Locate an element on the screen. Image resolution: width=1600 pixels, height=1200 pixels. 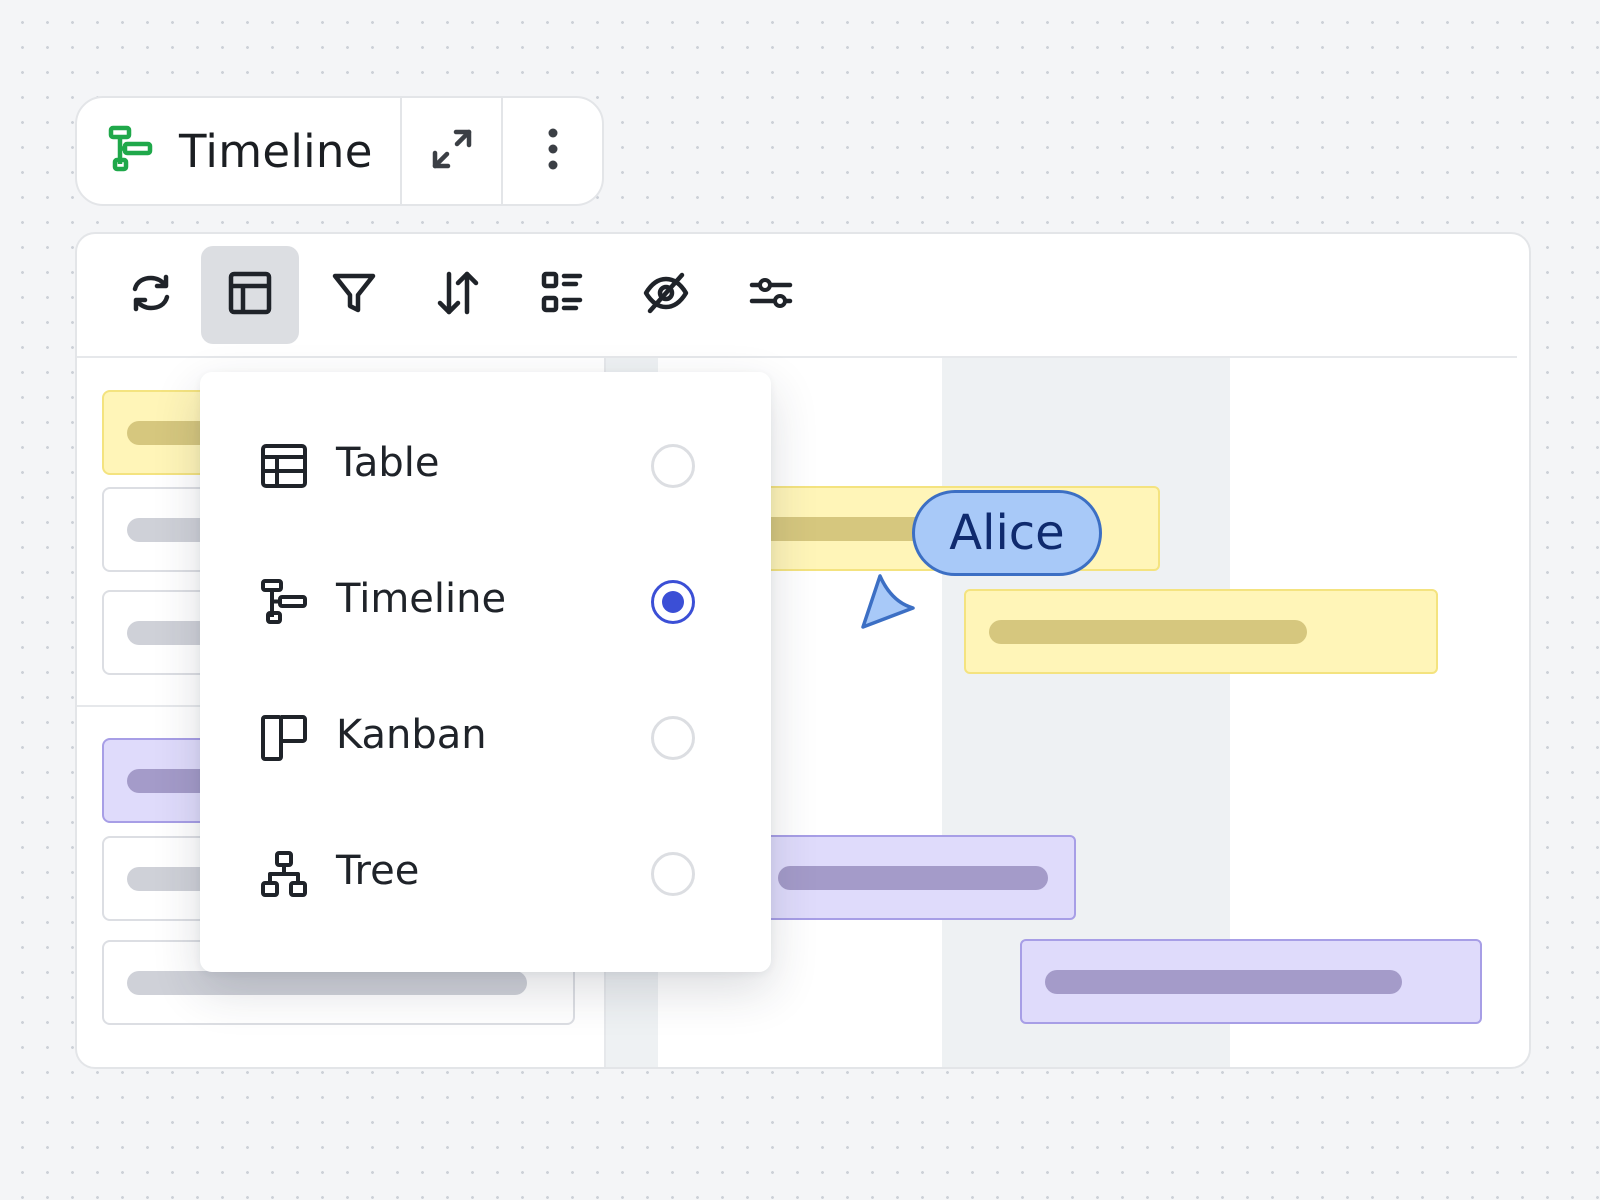
layout-option-table: Table is located at coordinates (485, 466).